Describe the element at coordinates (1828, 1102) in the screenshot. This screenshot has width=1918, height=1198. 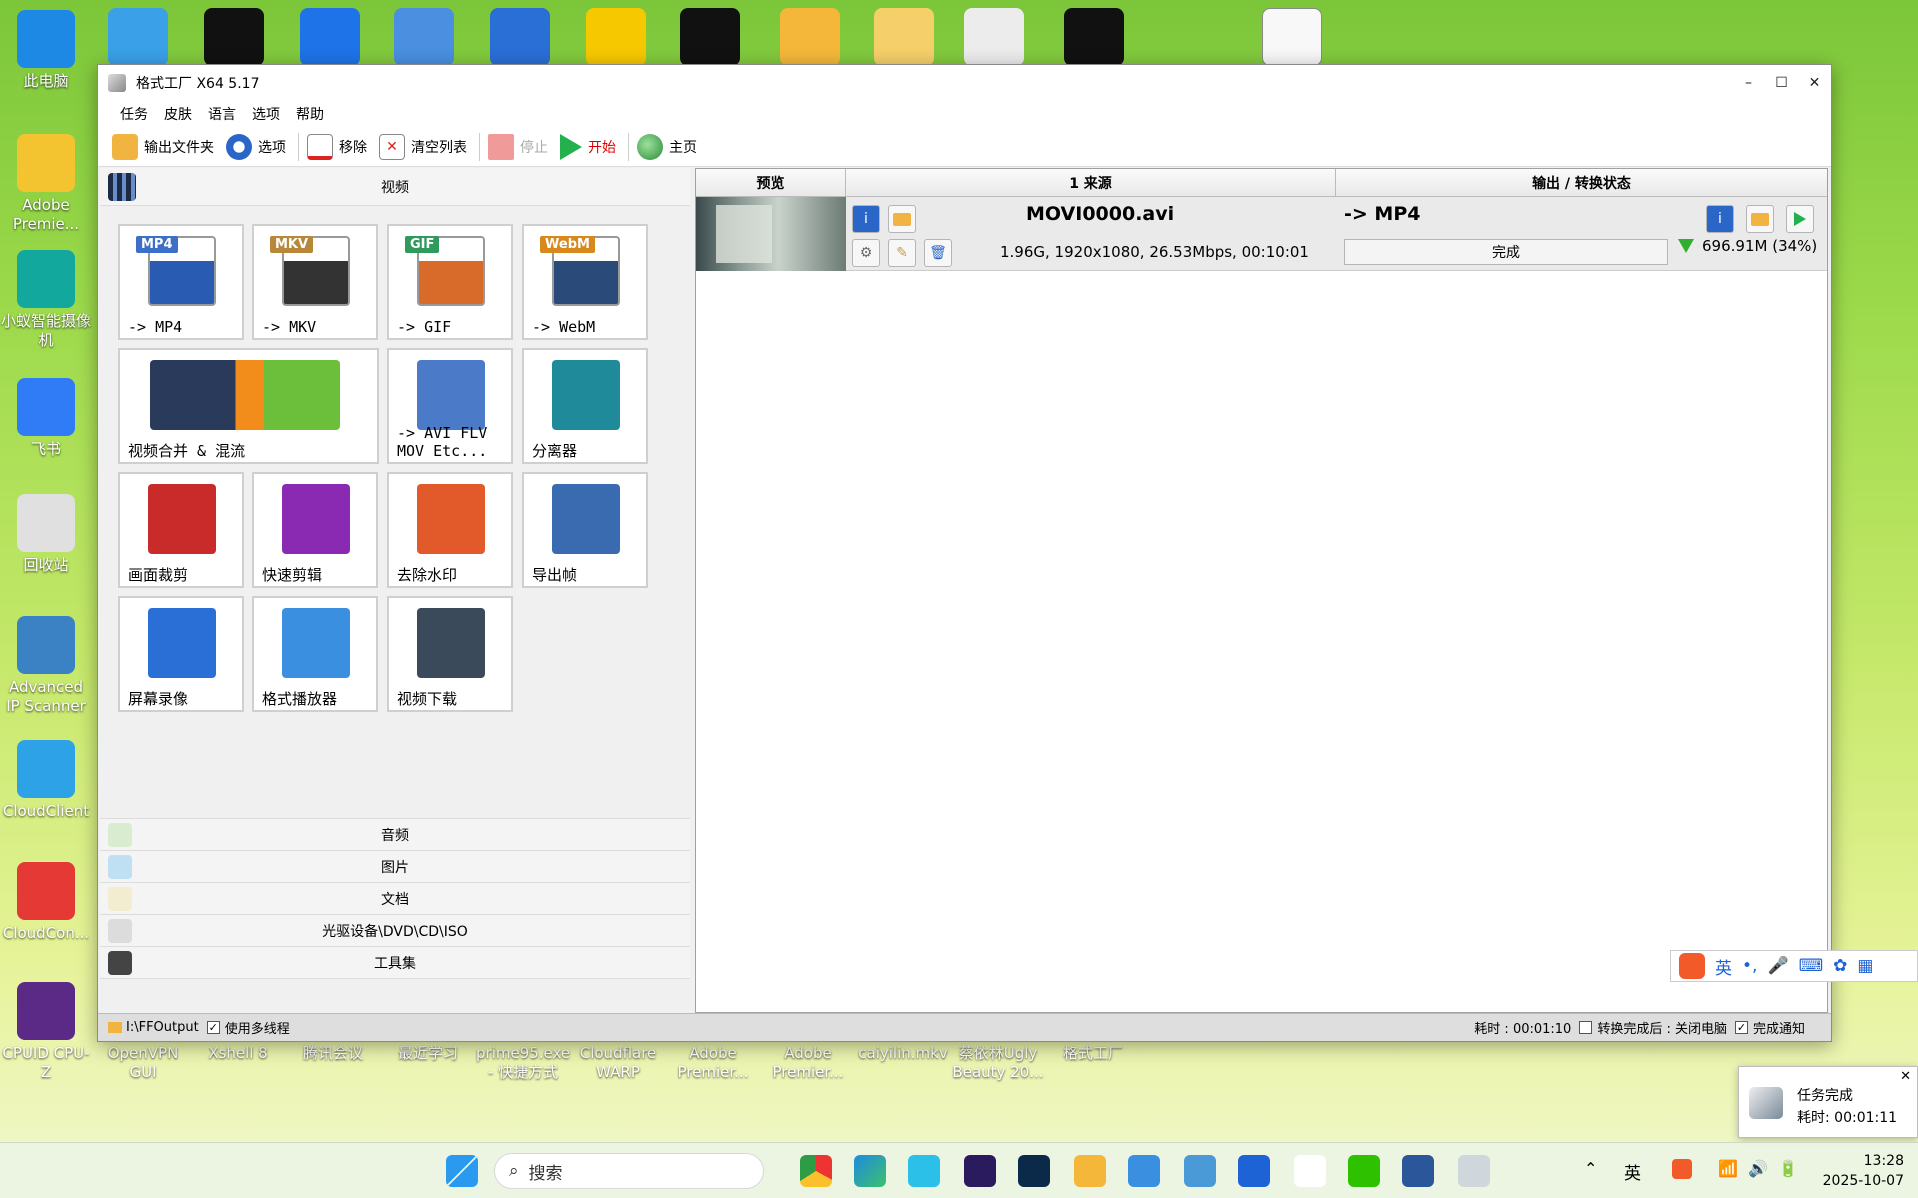
I see `notification-toast: ✕ 任务完成 耗时: 00:01:11` at that location.